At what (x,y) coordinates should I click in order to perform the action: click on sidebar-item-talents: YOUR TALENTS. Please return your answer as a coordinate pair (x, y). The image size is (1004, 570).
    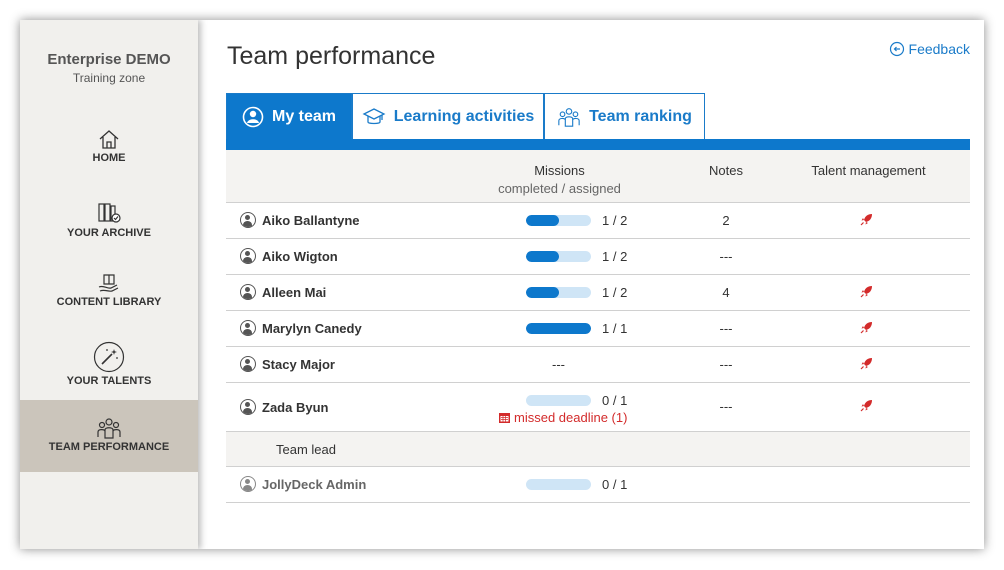
    Looking at the image, I should click on (109, 364).